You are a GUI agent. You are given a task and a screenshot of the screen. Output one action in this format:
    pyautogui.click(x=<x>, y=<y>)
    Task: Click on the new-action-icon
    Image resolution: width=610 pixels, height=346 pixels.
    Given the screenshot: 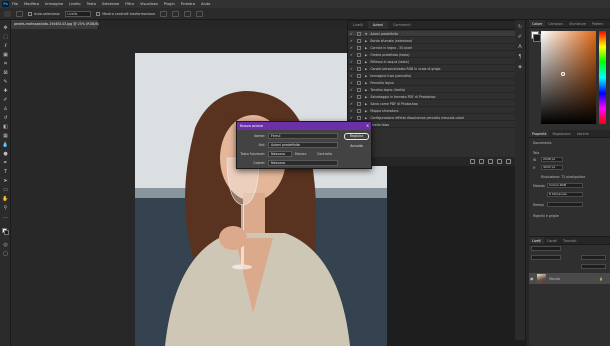 What is the action you would take?
    pyautogui.click(x=508, y=161)
    